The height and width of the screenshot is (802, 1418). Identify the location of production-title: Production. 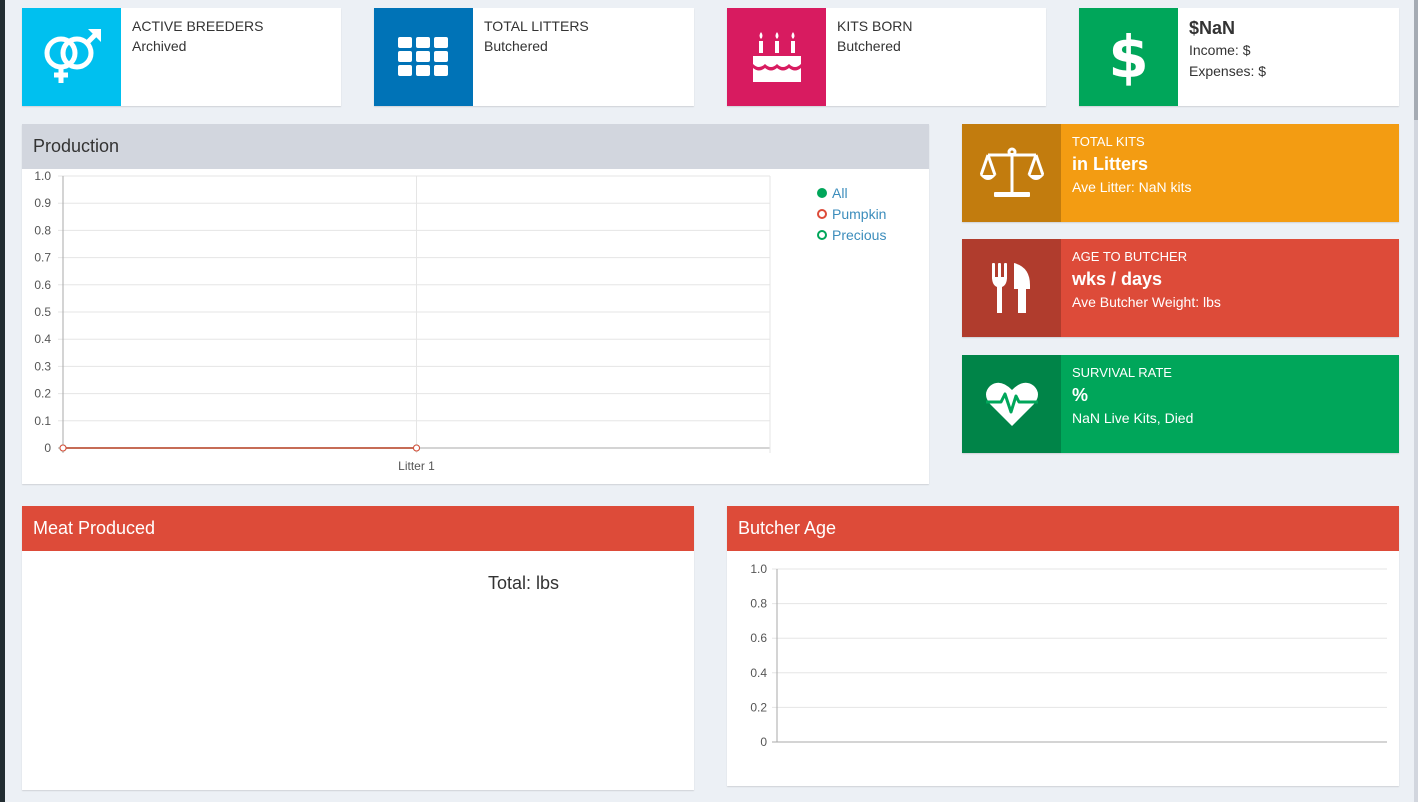
(475, 146).